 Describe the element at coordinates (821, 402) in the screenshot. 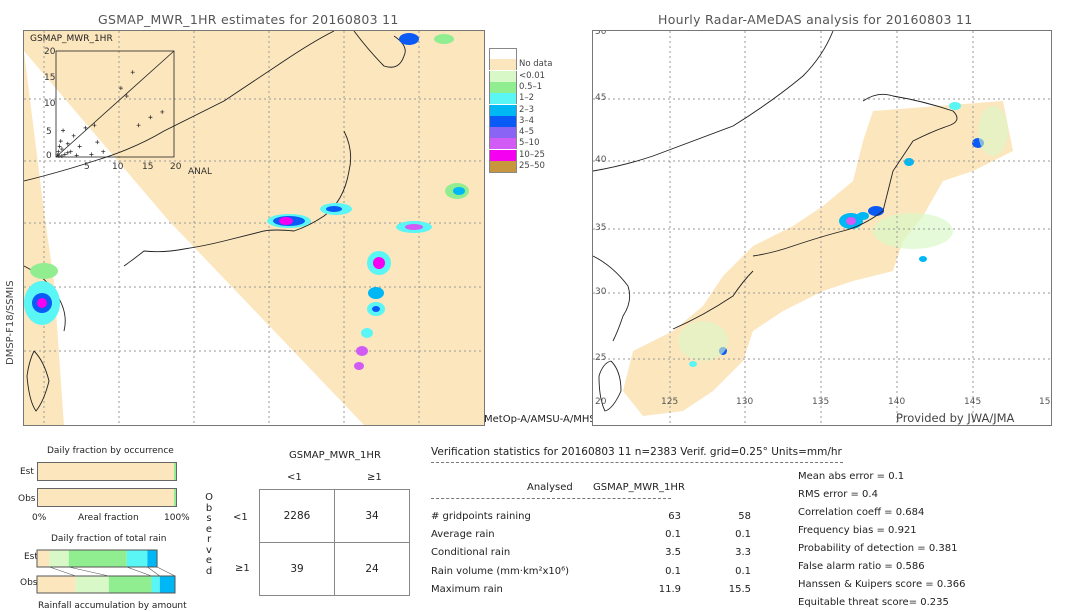

I see `lon-tick-135: 135` at that location.